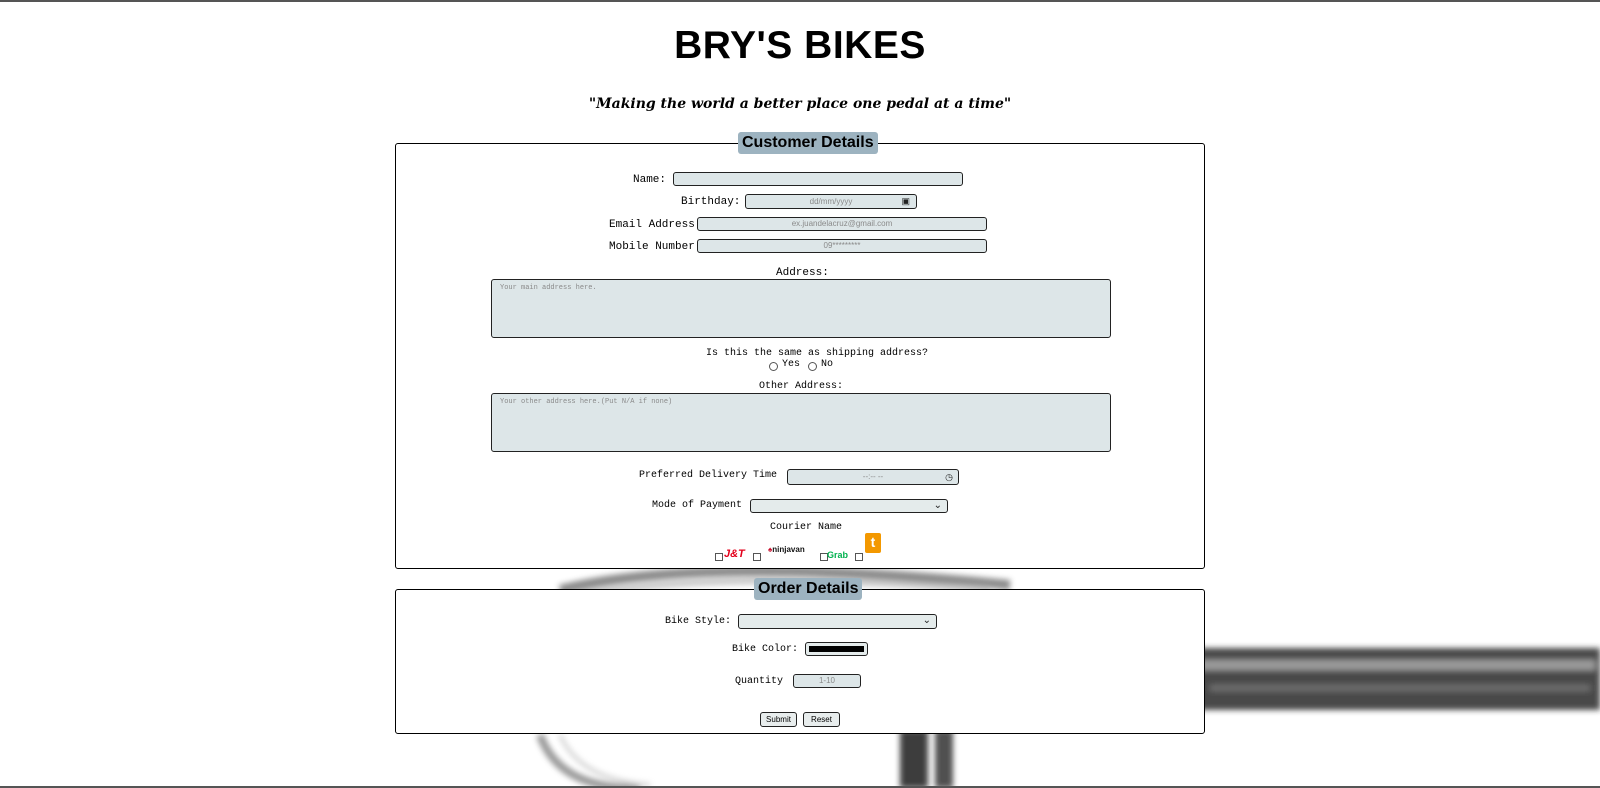 This screenshot has height=788, width=1600. What do you see at coordinates (873, 543) in the screenshot?
I see `lalamove-logo: t` at bounding box center [873, 543].